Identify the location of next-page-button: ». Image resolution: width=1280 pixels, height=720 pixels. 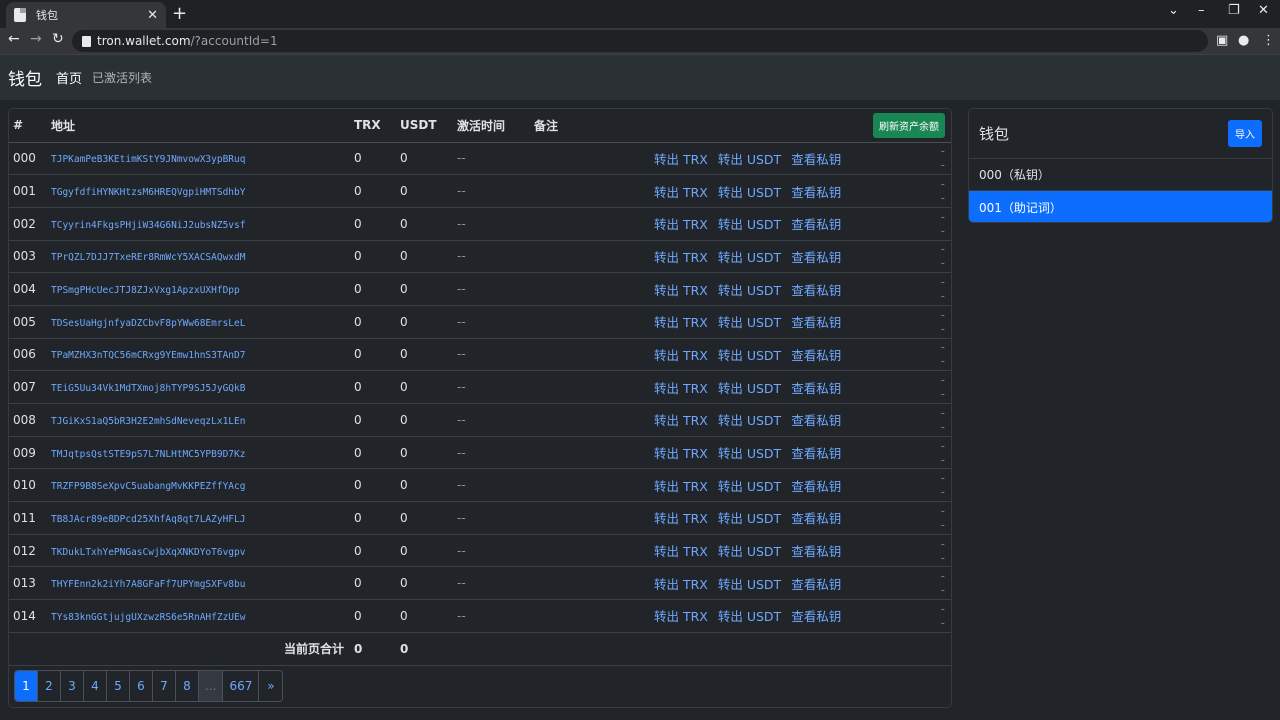
(271, 686).